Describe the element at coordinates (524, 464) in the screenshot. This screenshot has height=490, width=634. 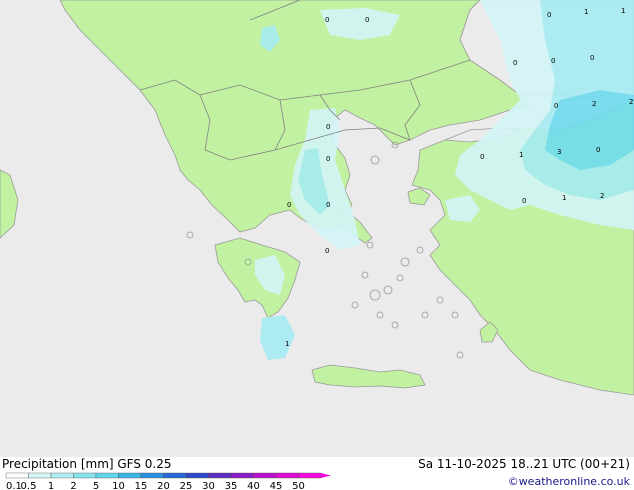
I see `forecast-datetime: Sa 11-10-2025 18..21 UTC (00+21)` at that location.